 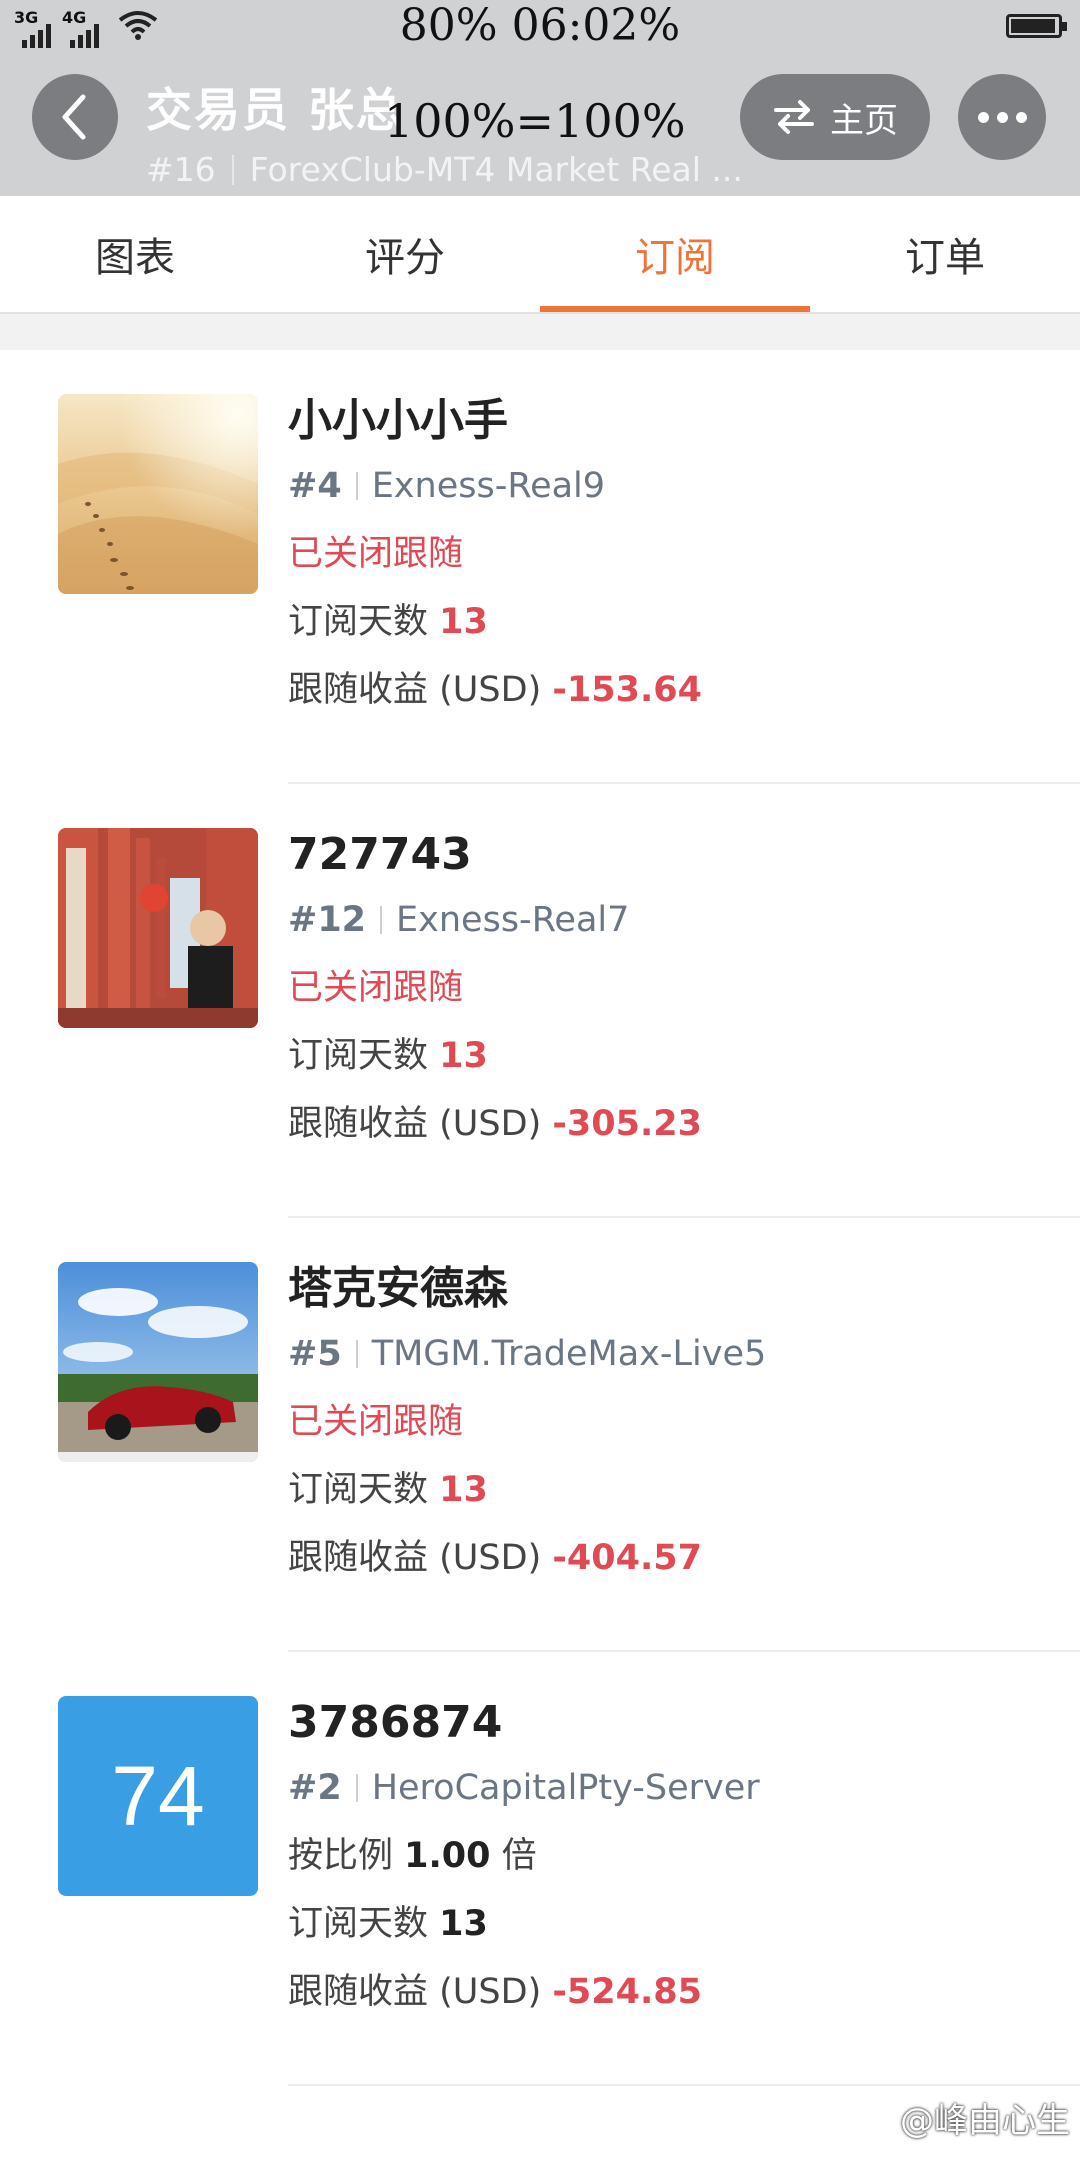 What do you see at coordinates (275, 110) in the screenshot?
I see `page-title: 交易员 张总` at bounding box center [275, 110].